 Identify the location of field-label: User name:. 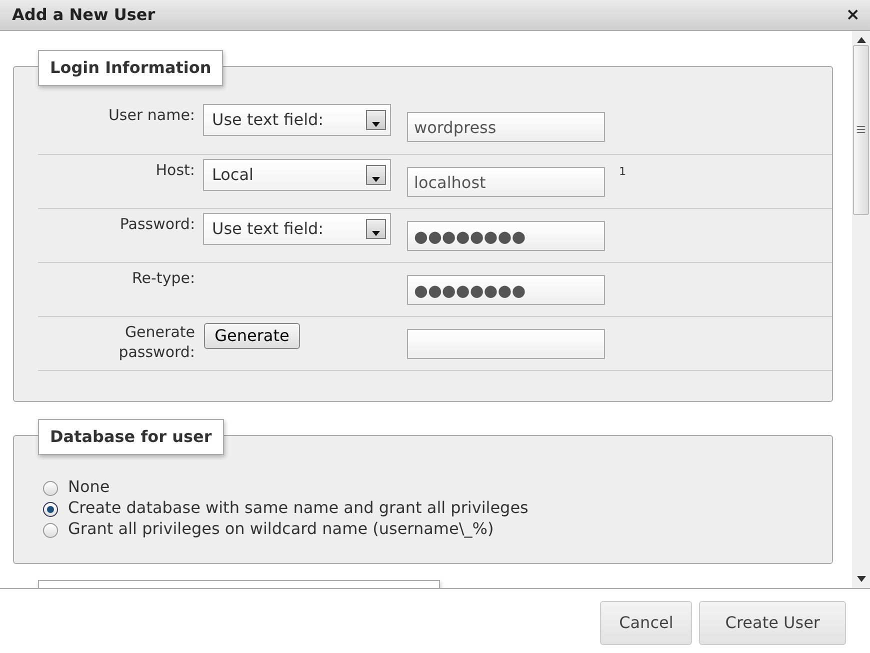
(151, 115).